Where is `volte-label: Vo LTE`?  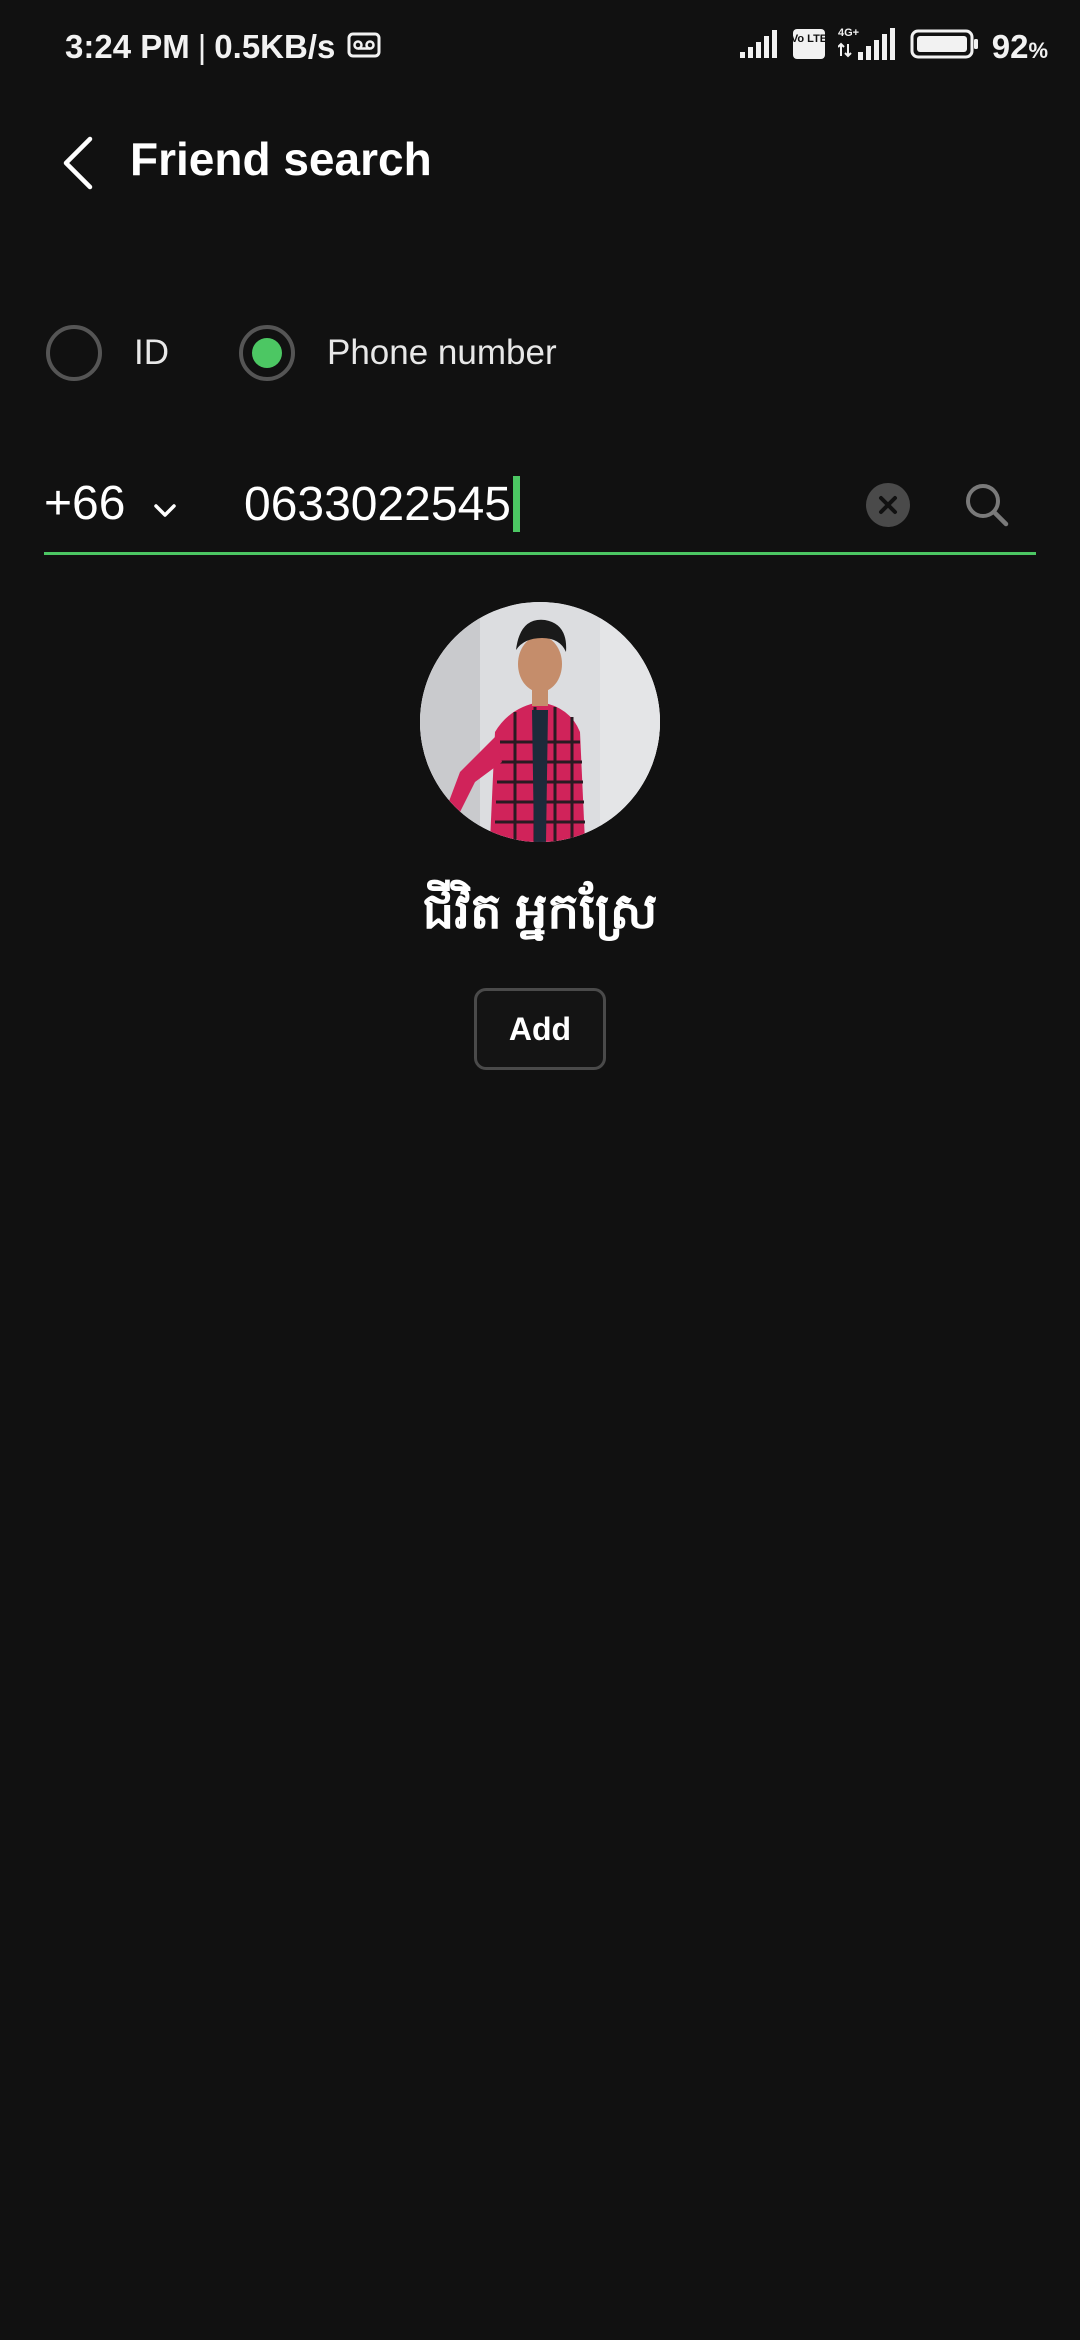 volte-label: Vo LTE is located at coordinates (809, 39).